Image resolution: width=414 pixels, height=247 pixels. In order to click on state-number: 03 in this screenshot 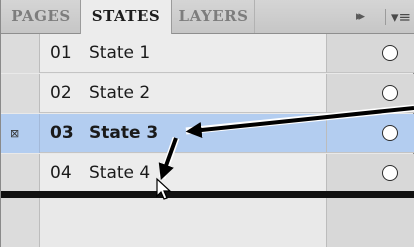, I will do `click(62, 133)`.